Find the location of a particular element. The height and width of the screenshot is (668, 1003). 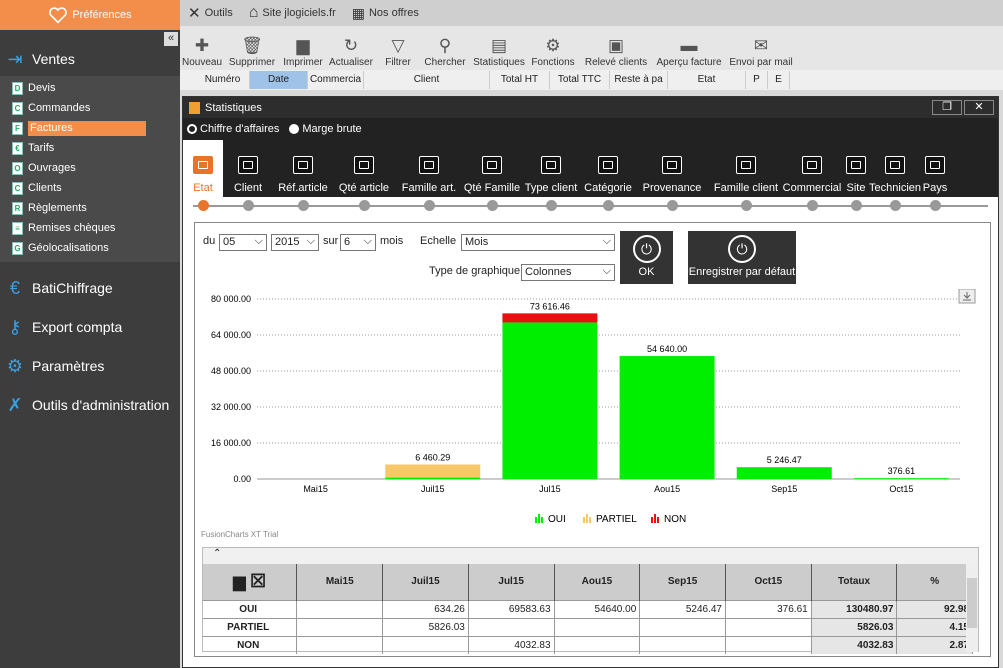

column-header: Commercia is located at coordinates (336, 80).